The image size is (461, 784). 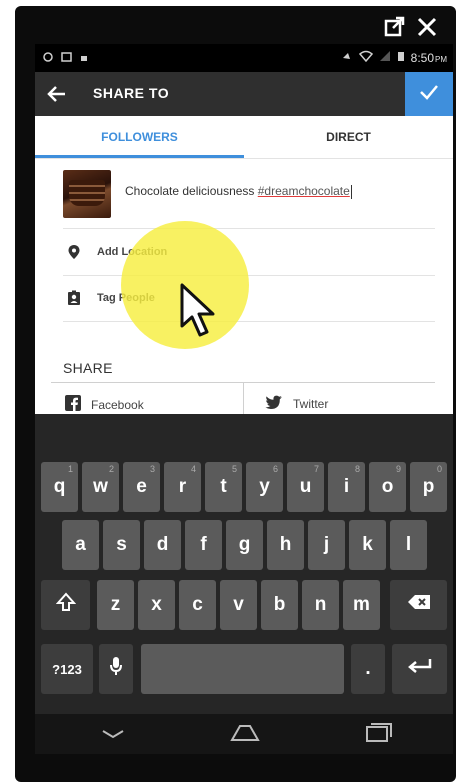 I want to click on microphone-icon, so click(x=116, y=669).